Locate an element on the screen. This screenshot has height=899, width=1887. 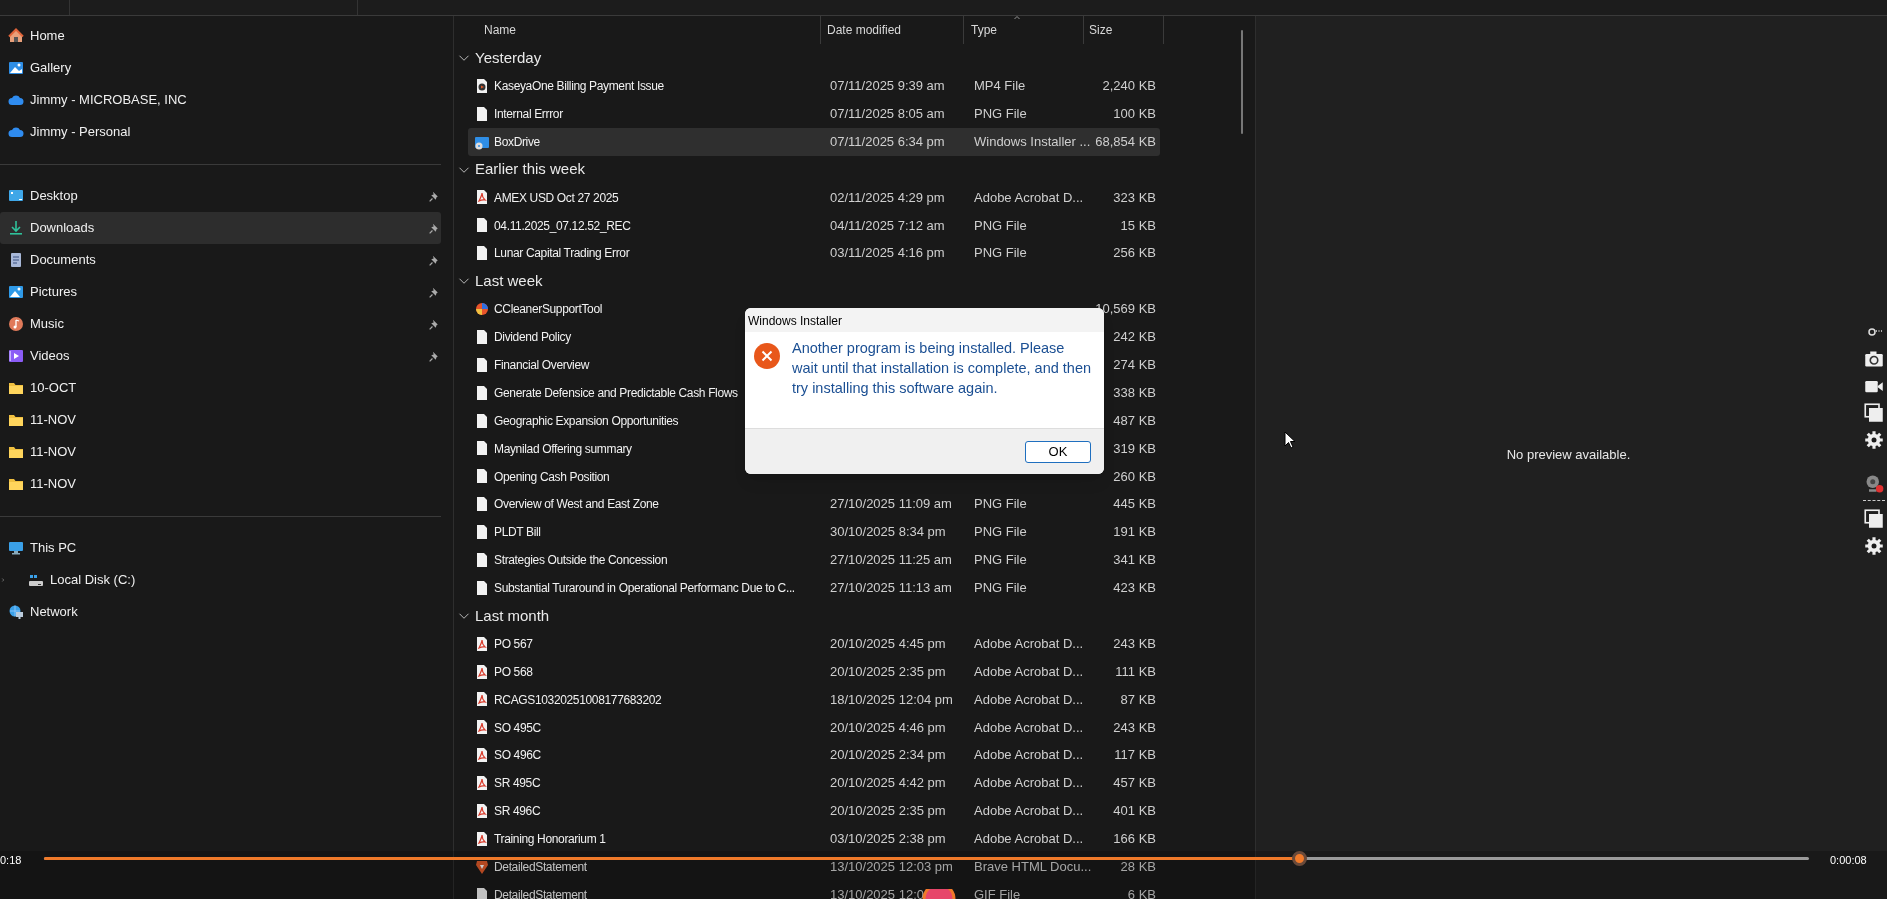
date-cell: 20/10/2025 4:45 pm is located at coordinates (888, 643).